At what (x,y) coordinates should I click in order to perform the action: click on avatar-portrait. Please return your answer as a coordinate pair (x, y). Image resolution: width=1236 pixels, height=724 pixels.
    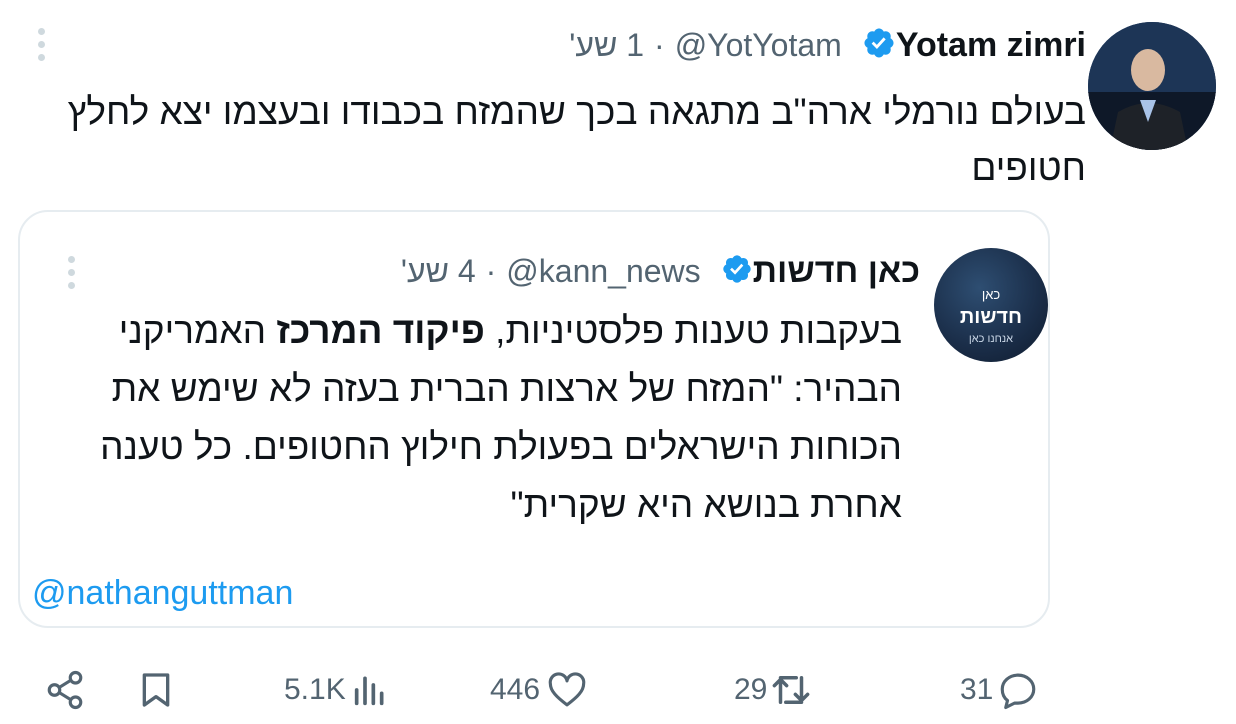
    Looking at the image, I should click on (1152, 86).